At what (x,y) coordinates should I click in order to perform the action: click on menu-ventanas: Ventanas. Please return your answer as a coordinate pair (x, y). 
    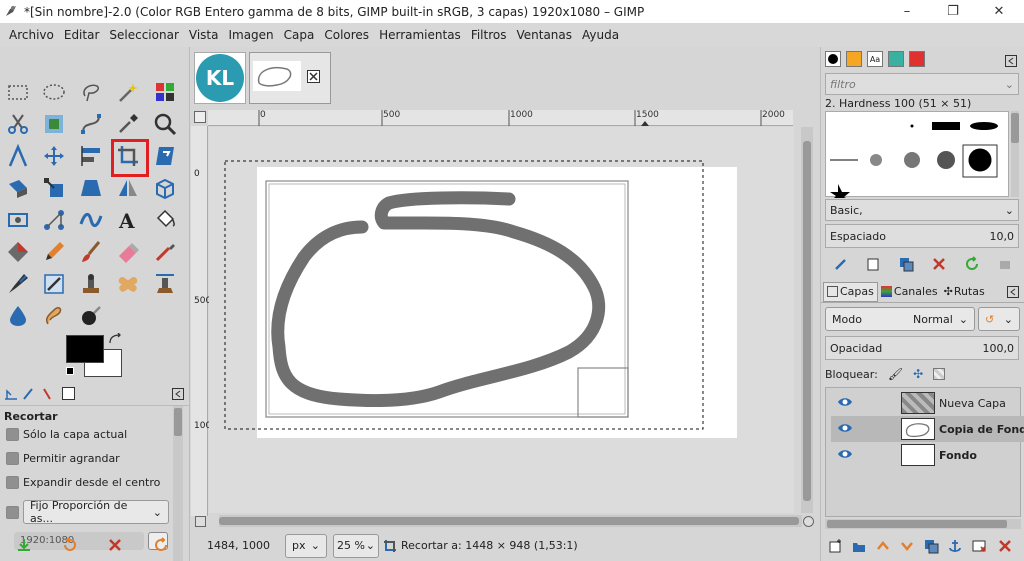
    Looking at the image, I should click on (544, 35).